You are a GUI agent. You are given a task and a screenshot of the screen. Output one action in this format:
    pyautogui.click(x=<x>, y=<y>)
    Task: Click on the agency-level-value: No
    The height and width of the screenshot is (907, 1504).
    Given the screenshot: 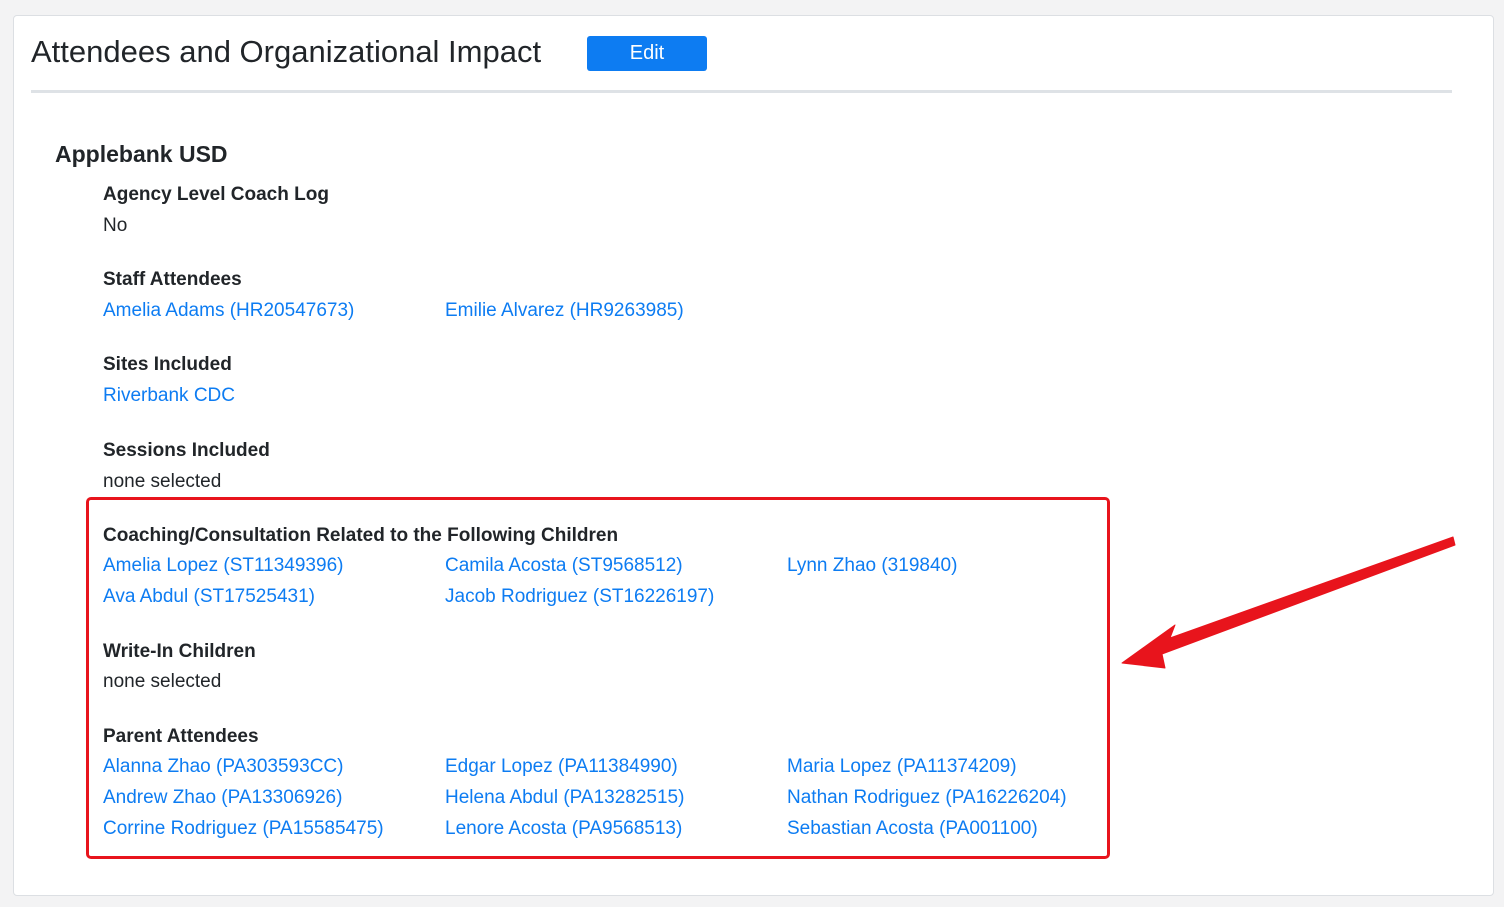 What is the action you would take?
    pyautogui.click(x=115, y=225)
    